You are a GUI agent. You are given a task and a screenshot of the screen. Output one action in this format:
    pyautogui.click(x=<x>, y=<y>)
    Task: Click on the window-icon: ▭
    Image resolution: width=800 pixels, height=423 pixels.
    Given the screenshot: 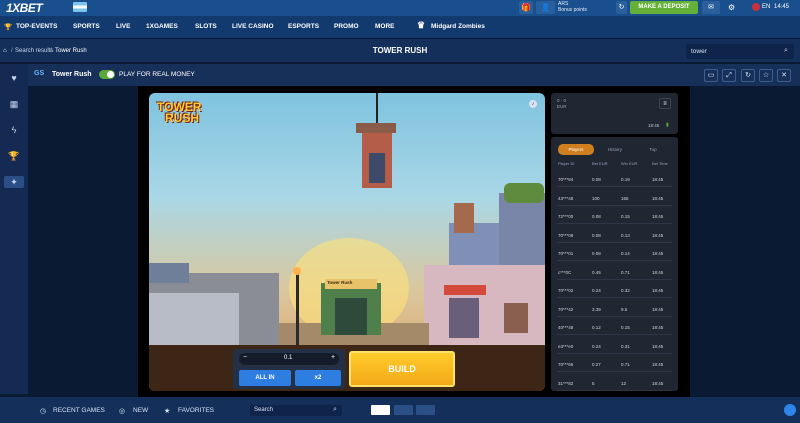 What is the action you would take?
    pyautogui.click(x=711, y=75)
    